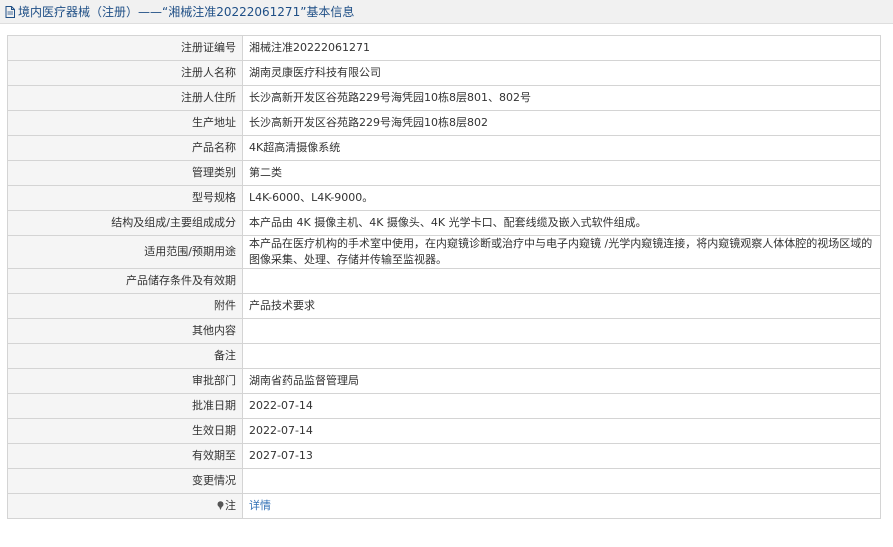  I want to click on details-link: 详情, so click(260, 505).